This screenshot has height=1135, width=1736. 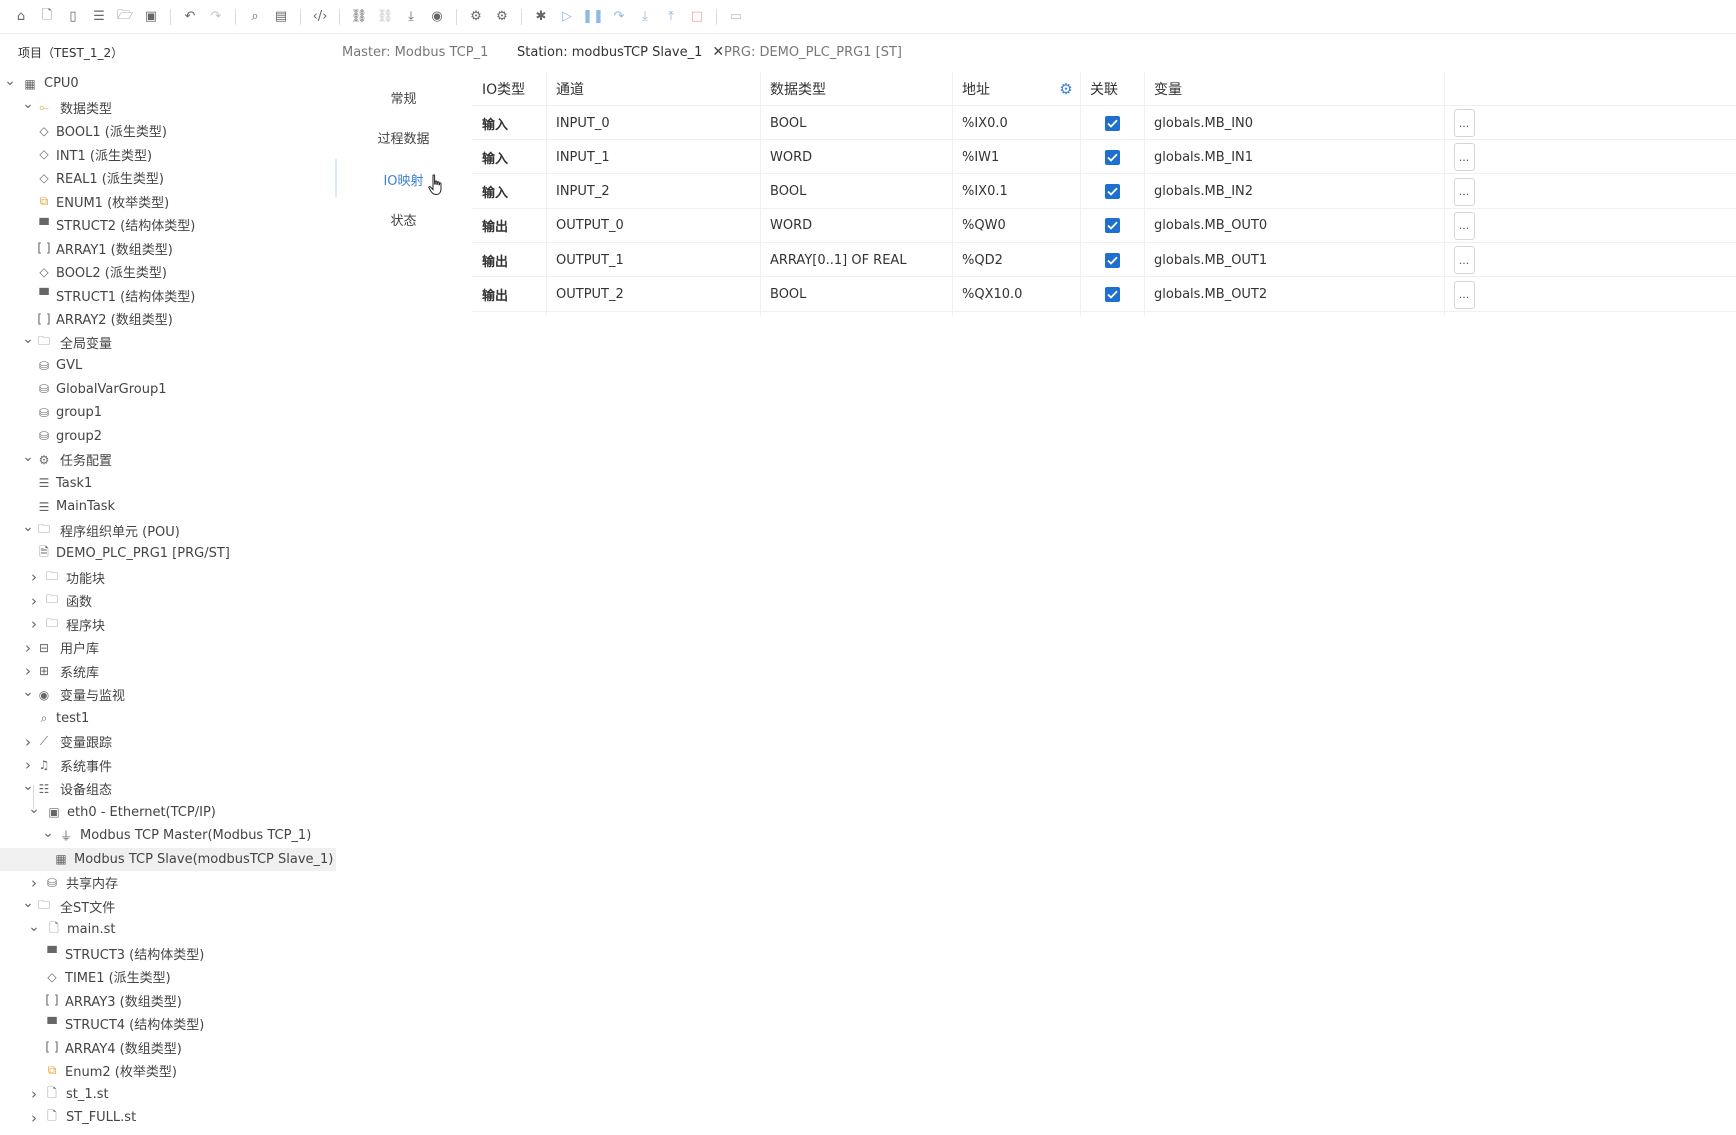 I want to click on close-icon: ✕, so click(x=718, y=52).